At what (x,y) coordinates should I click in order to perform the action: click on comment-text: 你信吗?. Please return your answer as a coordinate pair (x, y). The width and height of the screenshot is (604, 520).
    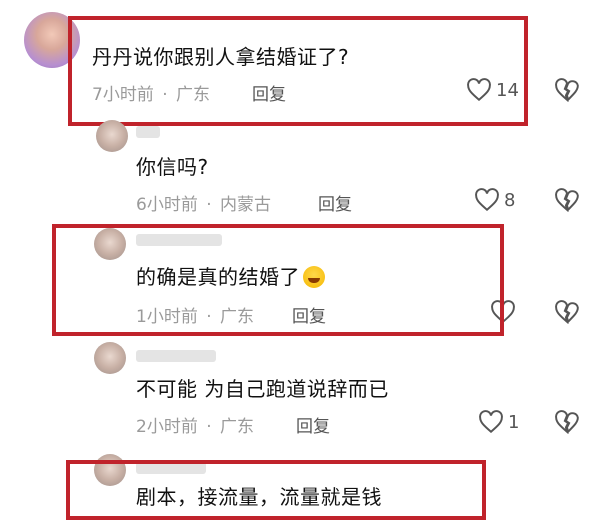
    Looking at the image, I should click on (172, 167).